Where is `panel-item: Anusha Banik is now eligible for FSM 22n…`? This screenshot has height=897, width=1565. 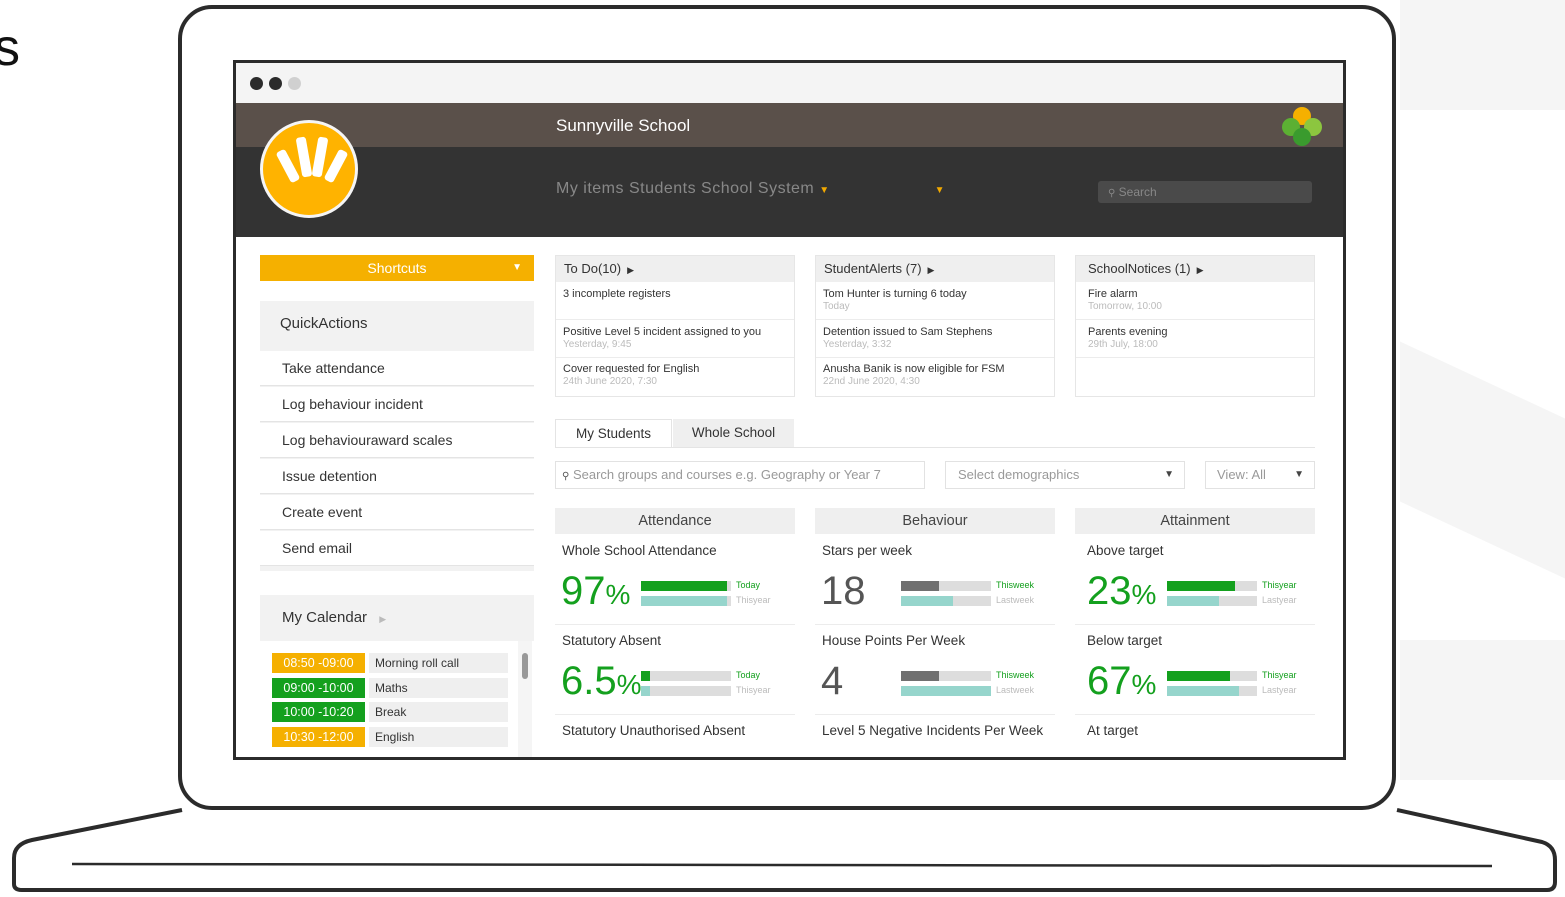 panel-item: Anusha Banik is now eligible for FSM 22n… is located at coordinates (935, 376).